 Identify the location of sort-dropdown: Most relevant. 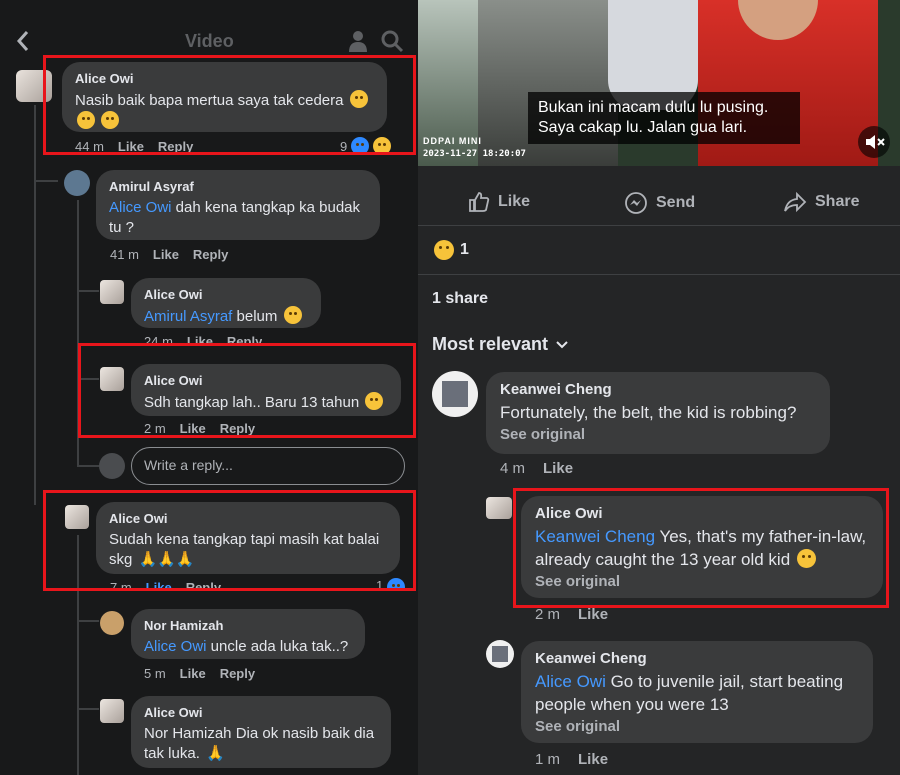
(500, 344).